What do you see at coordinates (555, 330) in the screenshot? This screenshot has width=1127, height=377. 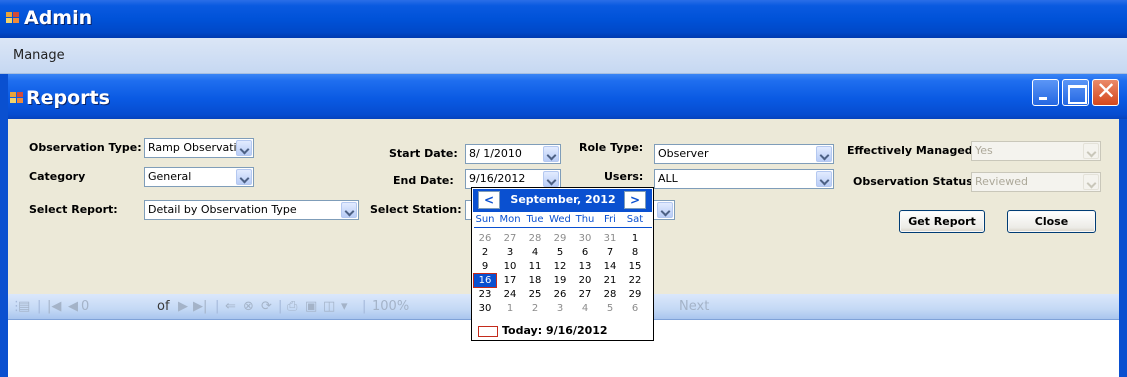 I see `today-link: Today: 9/16/2012` at bounding box center [555, 330].